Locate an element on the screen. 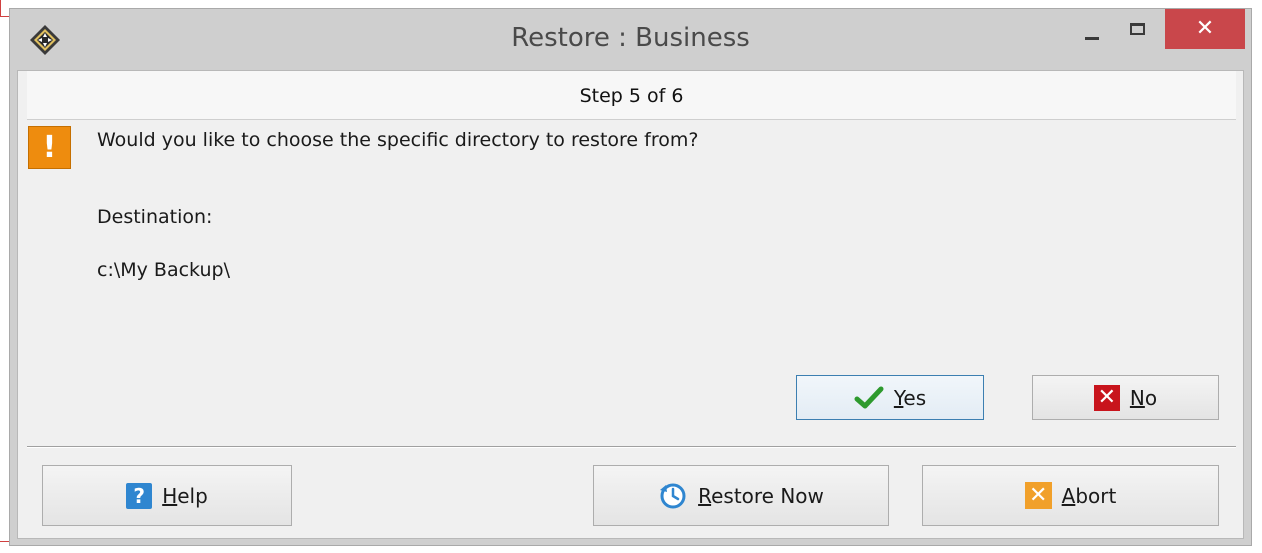  exclamation-icon: ! is located at coordinates (49, 147).